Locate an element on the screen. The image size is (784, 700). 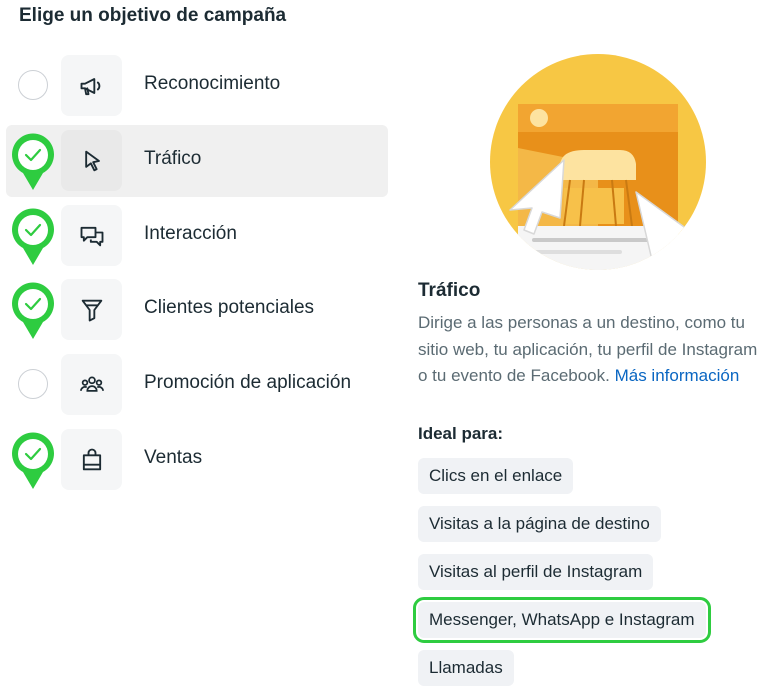
people-icon is located at coordinates (91, 384).